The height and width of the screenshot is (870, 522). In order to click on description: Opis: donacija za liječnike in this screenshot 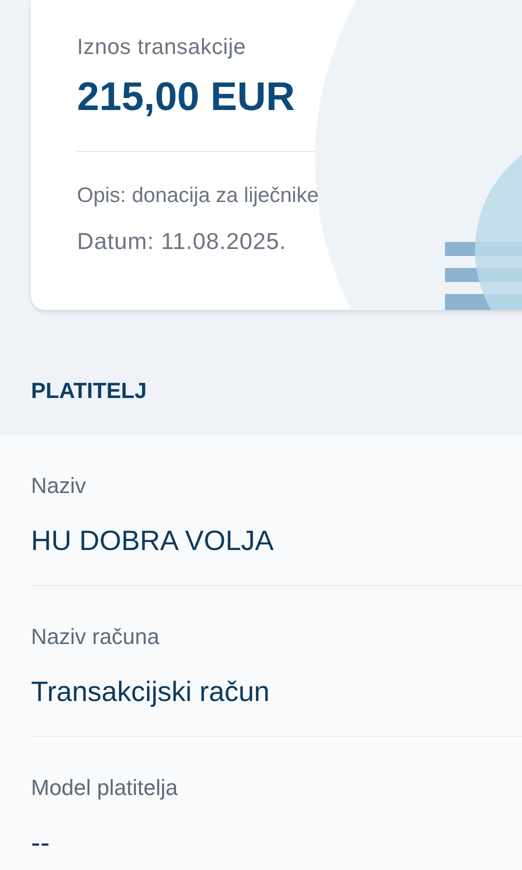, I will do `click(198, 196)`.